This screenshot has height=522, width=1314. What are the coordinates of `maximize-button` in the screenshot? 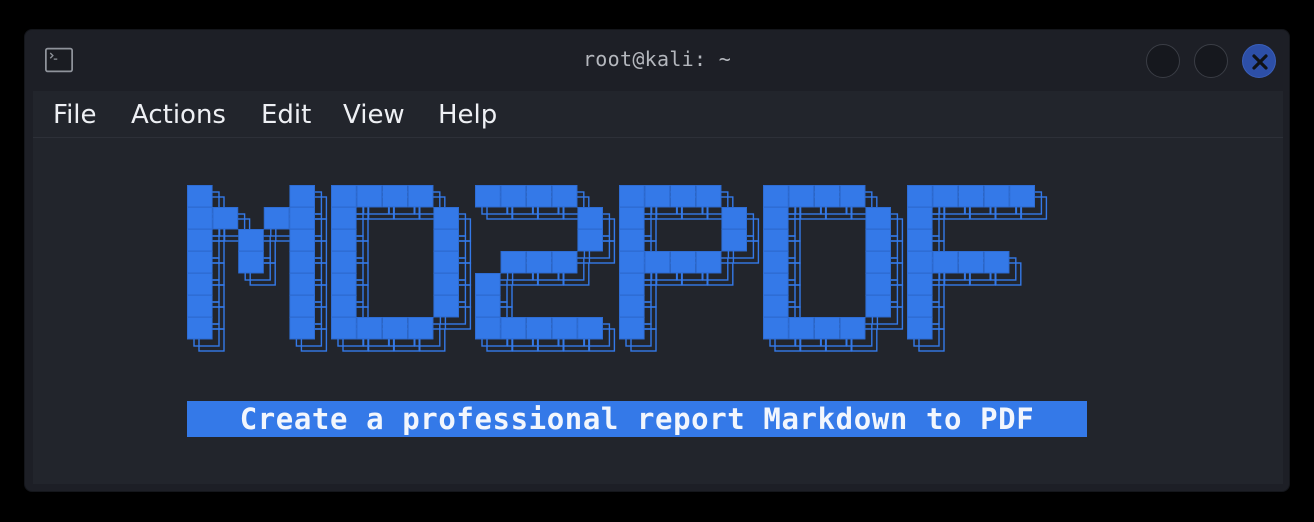 It's located at (1211, 61).